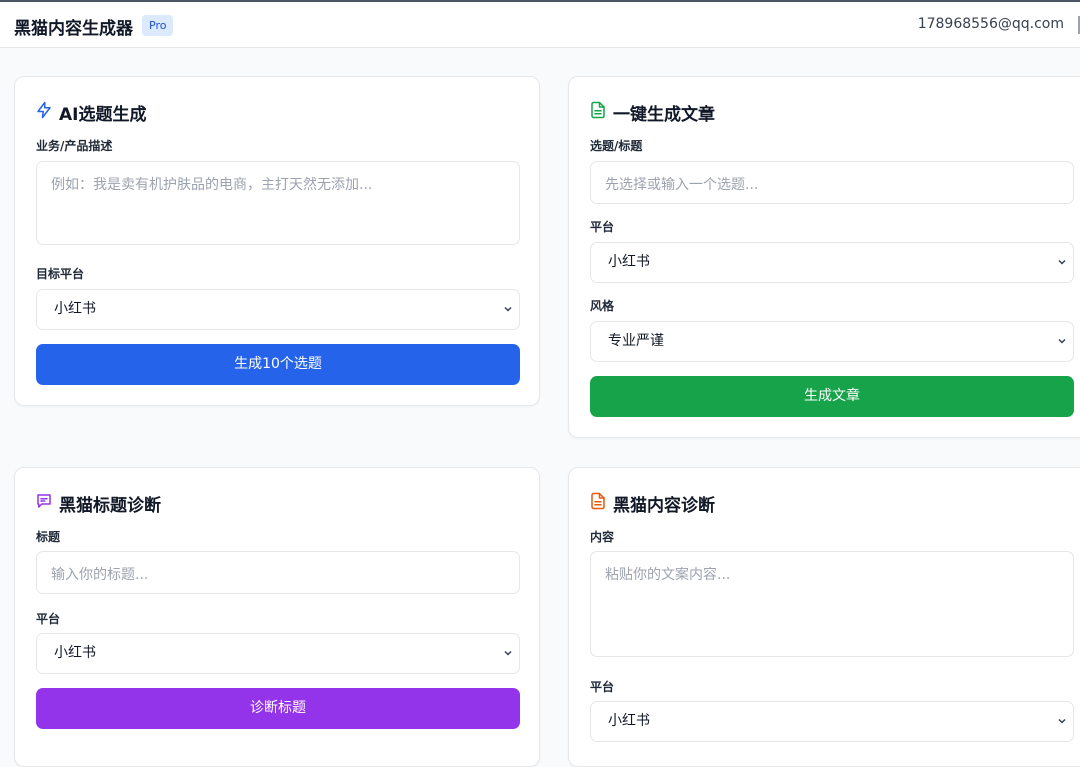 This screenshot has height=767, width=1080. Describe the element at coordinates (602, 537) in the screenshot. I see `content-label: 内容` at that location.